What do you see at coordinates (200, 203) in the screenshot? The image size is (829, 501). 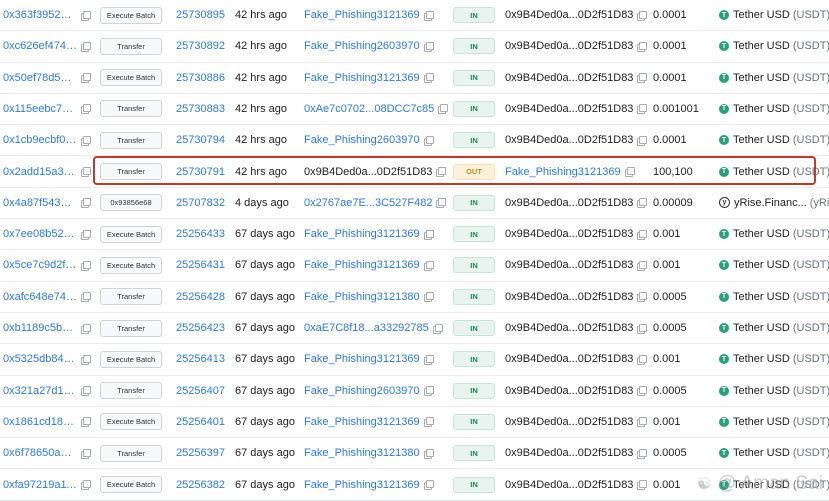 I see `block-link: 25707832` at bounding box center [200, 203].